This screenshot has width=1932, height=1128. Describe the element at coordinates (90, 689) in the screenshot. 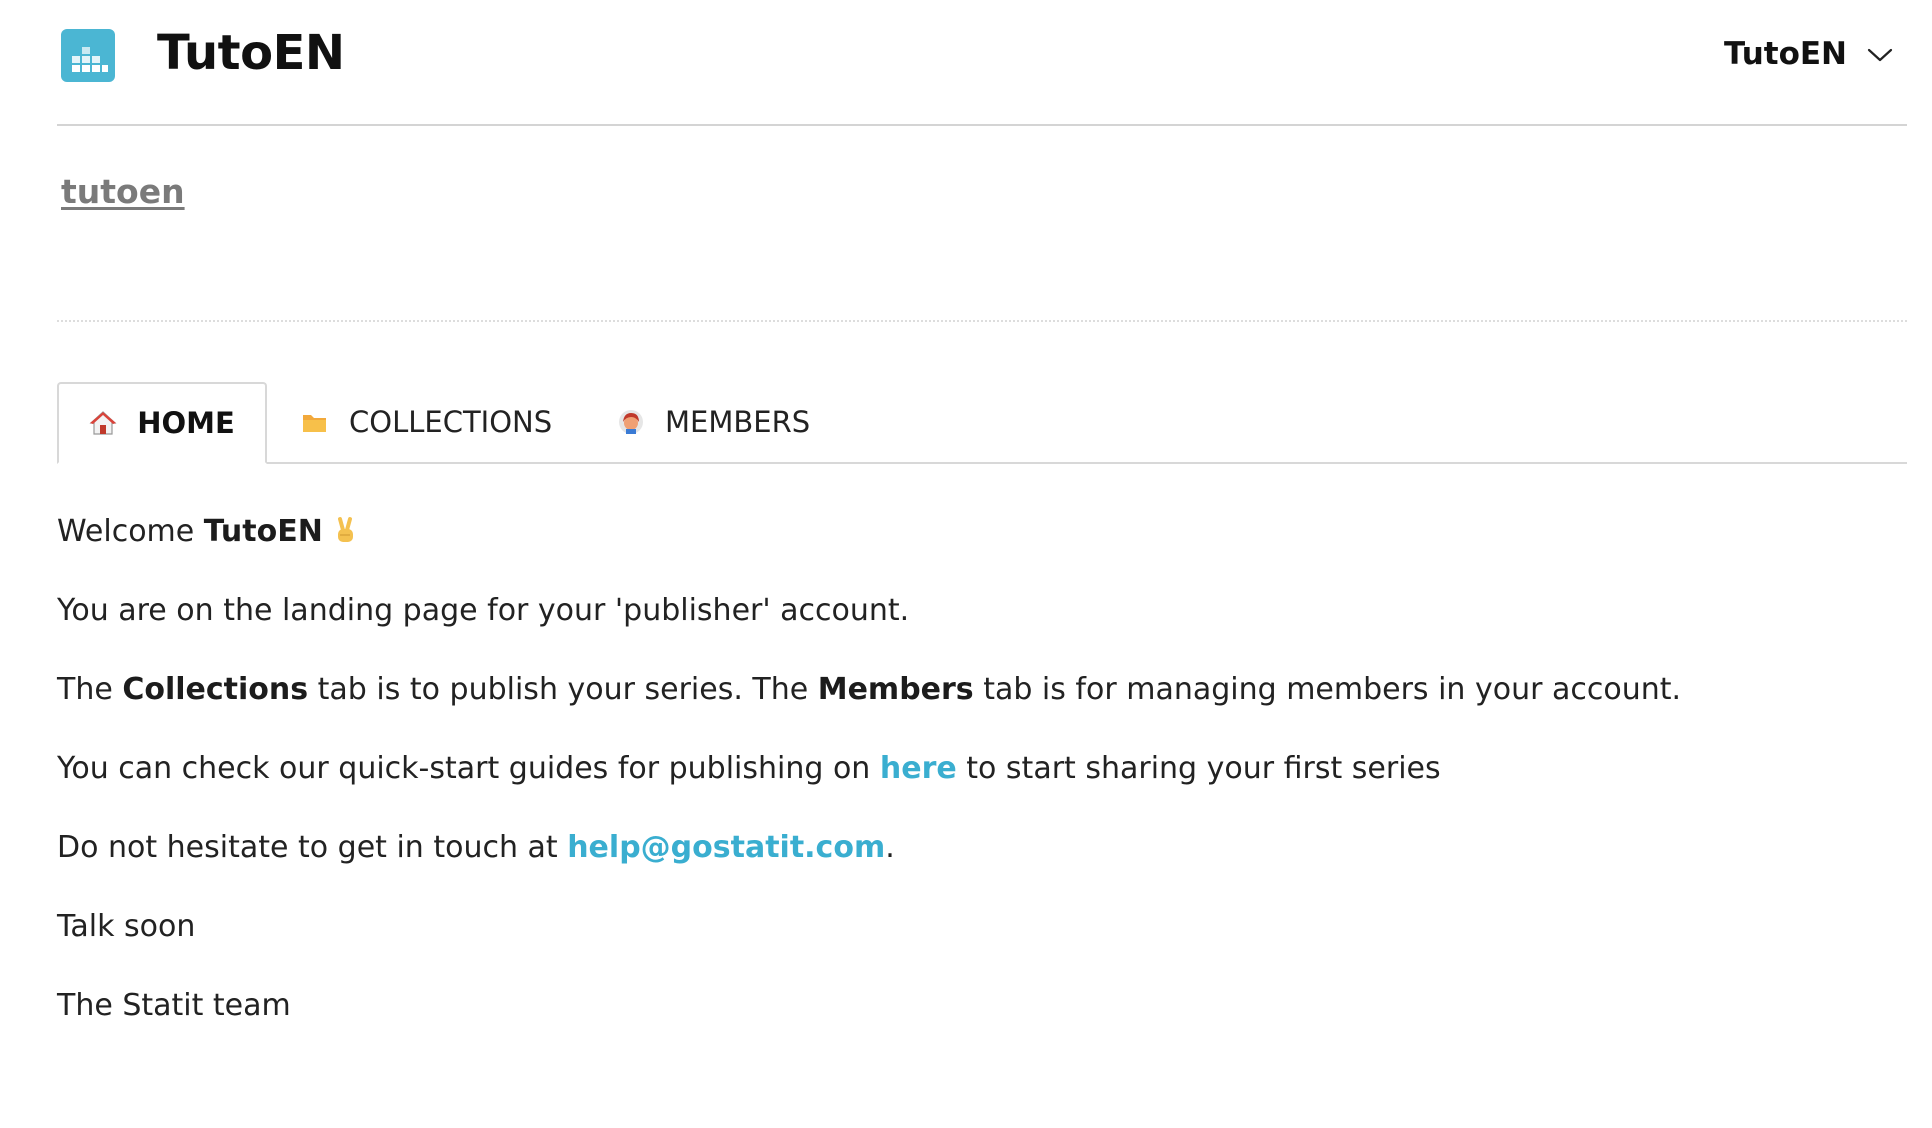

I see `tabs-explanation-text-1: The` at that location.